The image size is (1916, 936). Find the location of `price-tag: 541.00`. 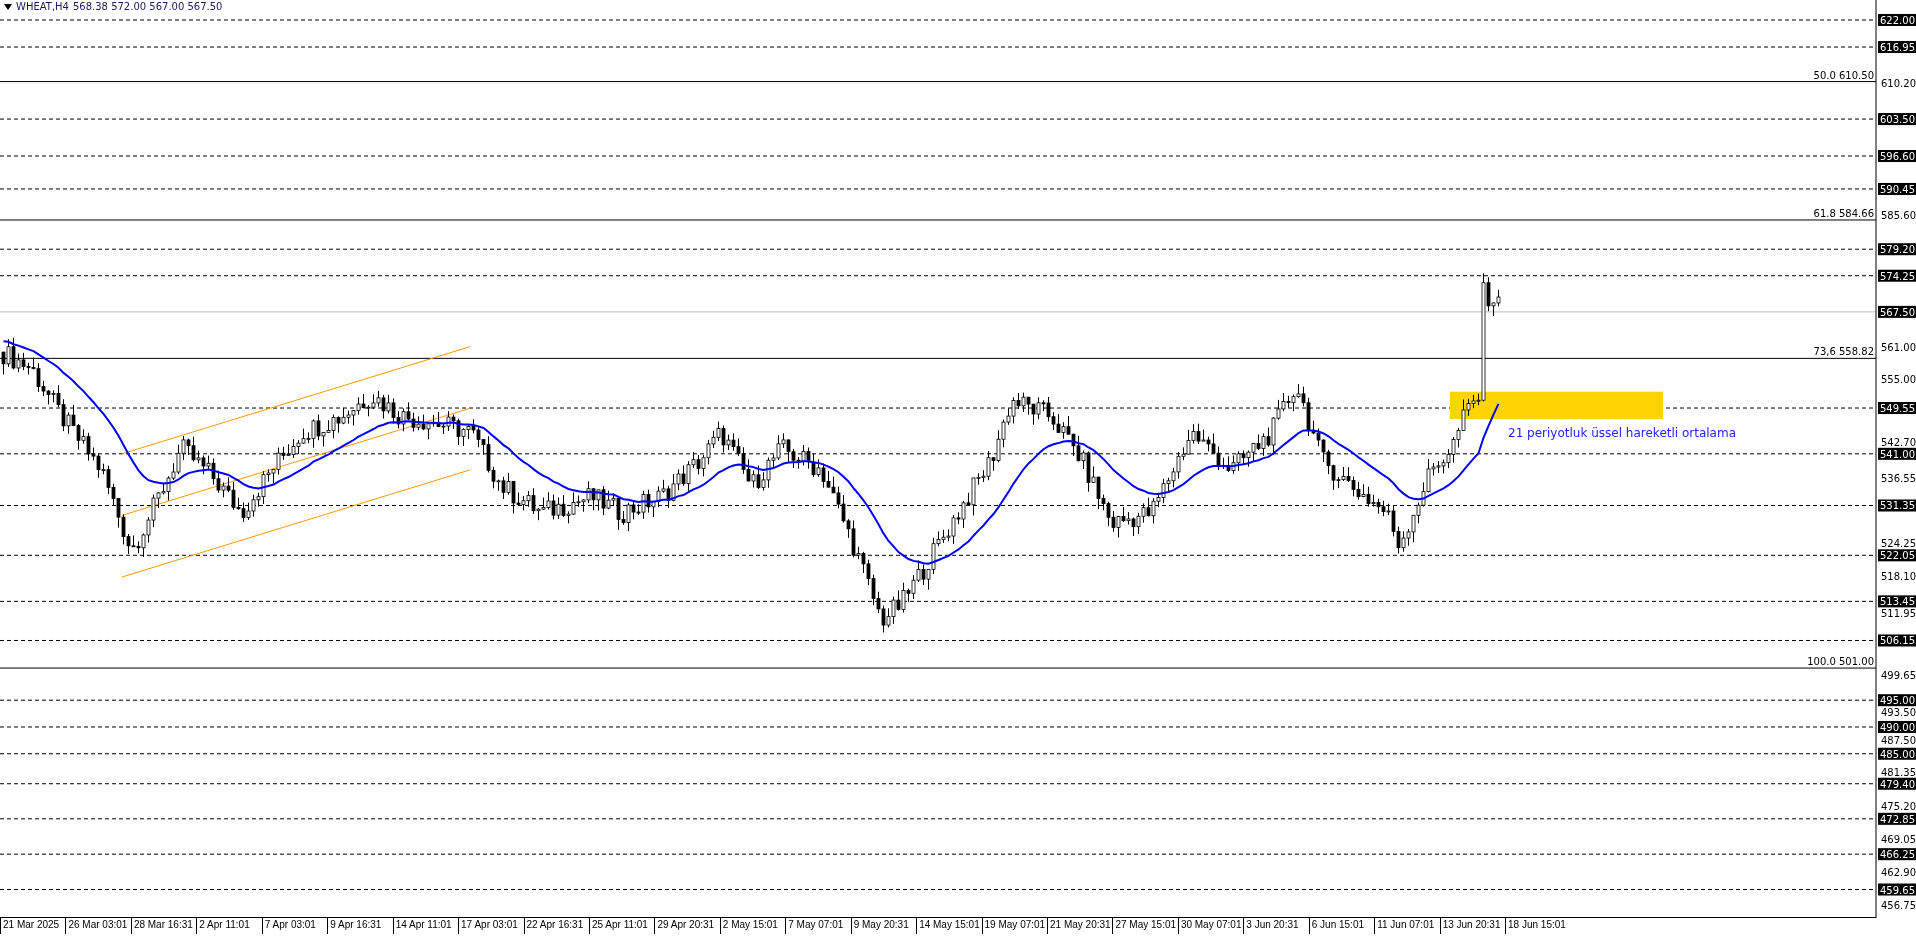

price-tag: 541.00 is located at coordinates (1897, 453).